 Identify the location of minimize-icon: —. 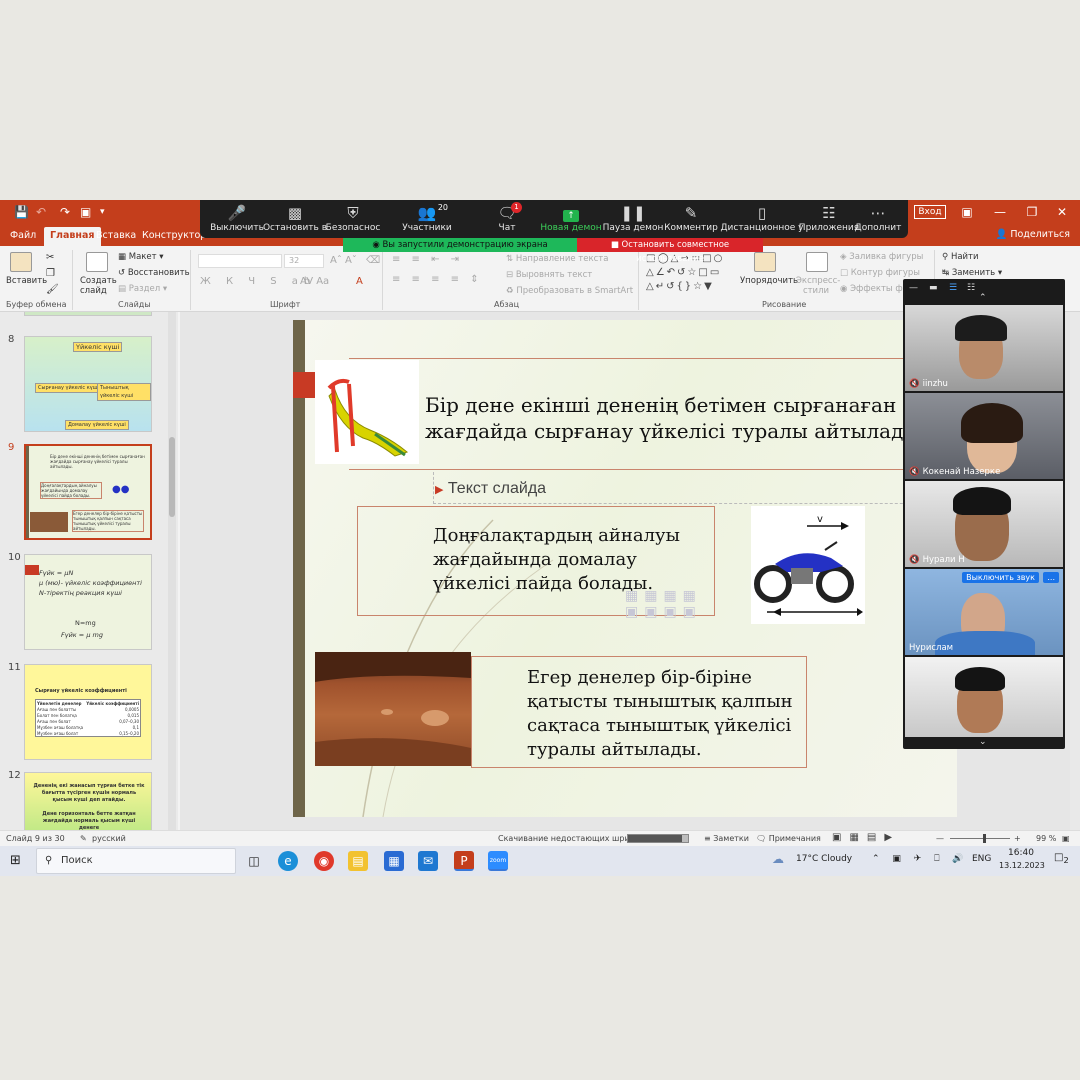
(1000, 212).